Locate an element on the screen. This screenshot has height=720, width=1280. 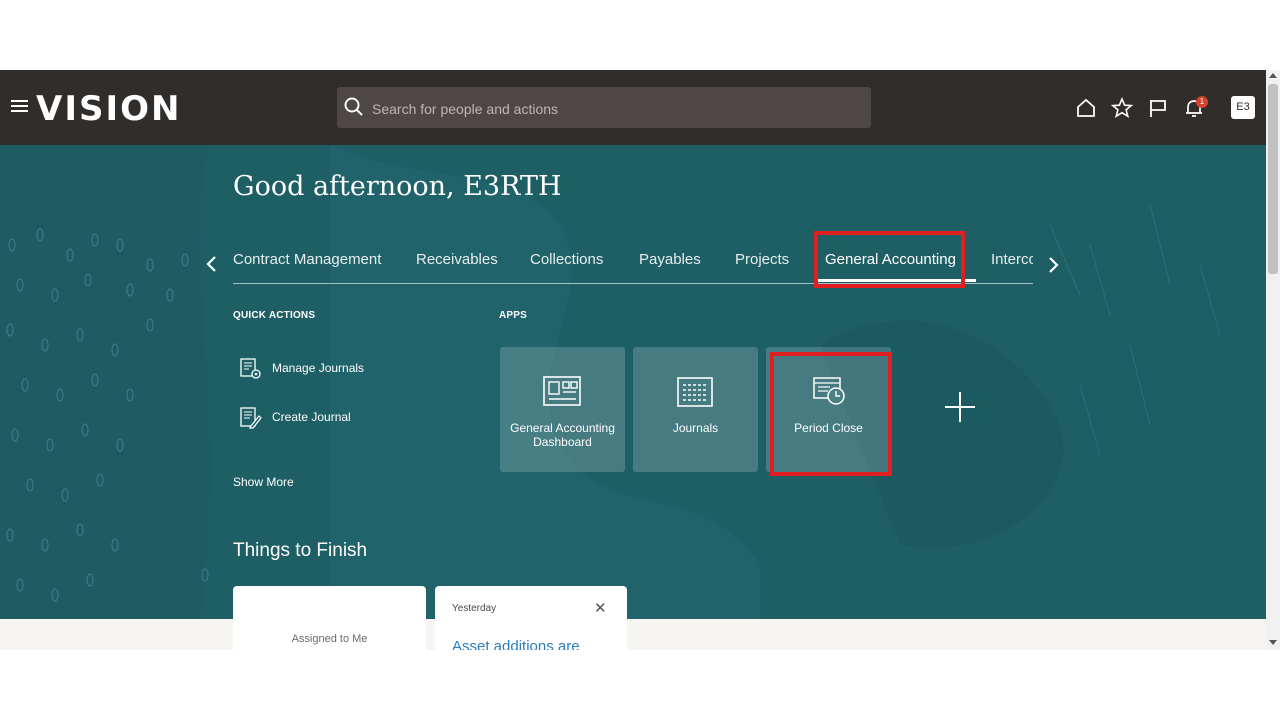
watchlist-flag-icon is located at coordinates (1158, 108).